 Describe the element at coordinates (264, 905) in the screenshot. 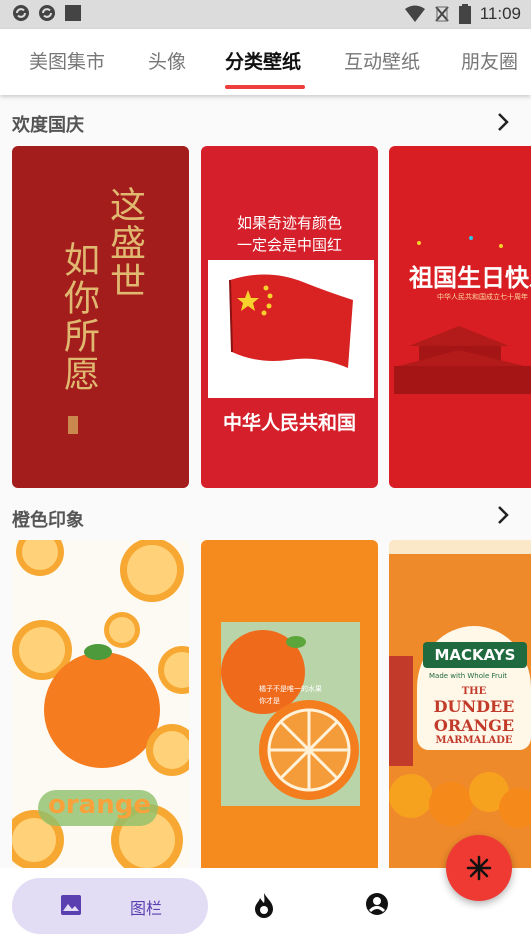

I see `flame-icon` at that location.